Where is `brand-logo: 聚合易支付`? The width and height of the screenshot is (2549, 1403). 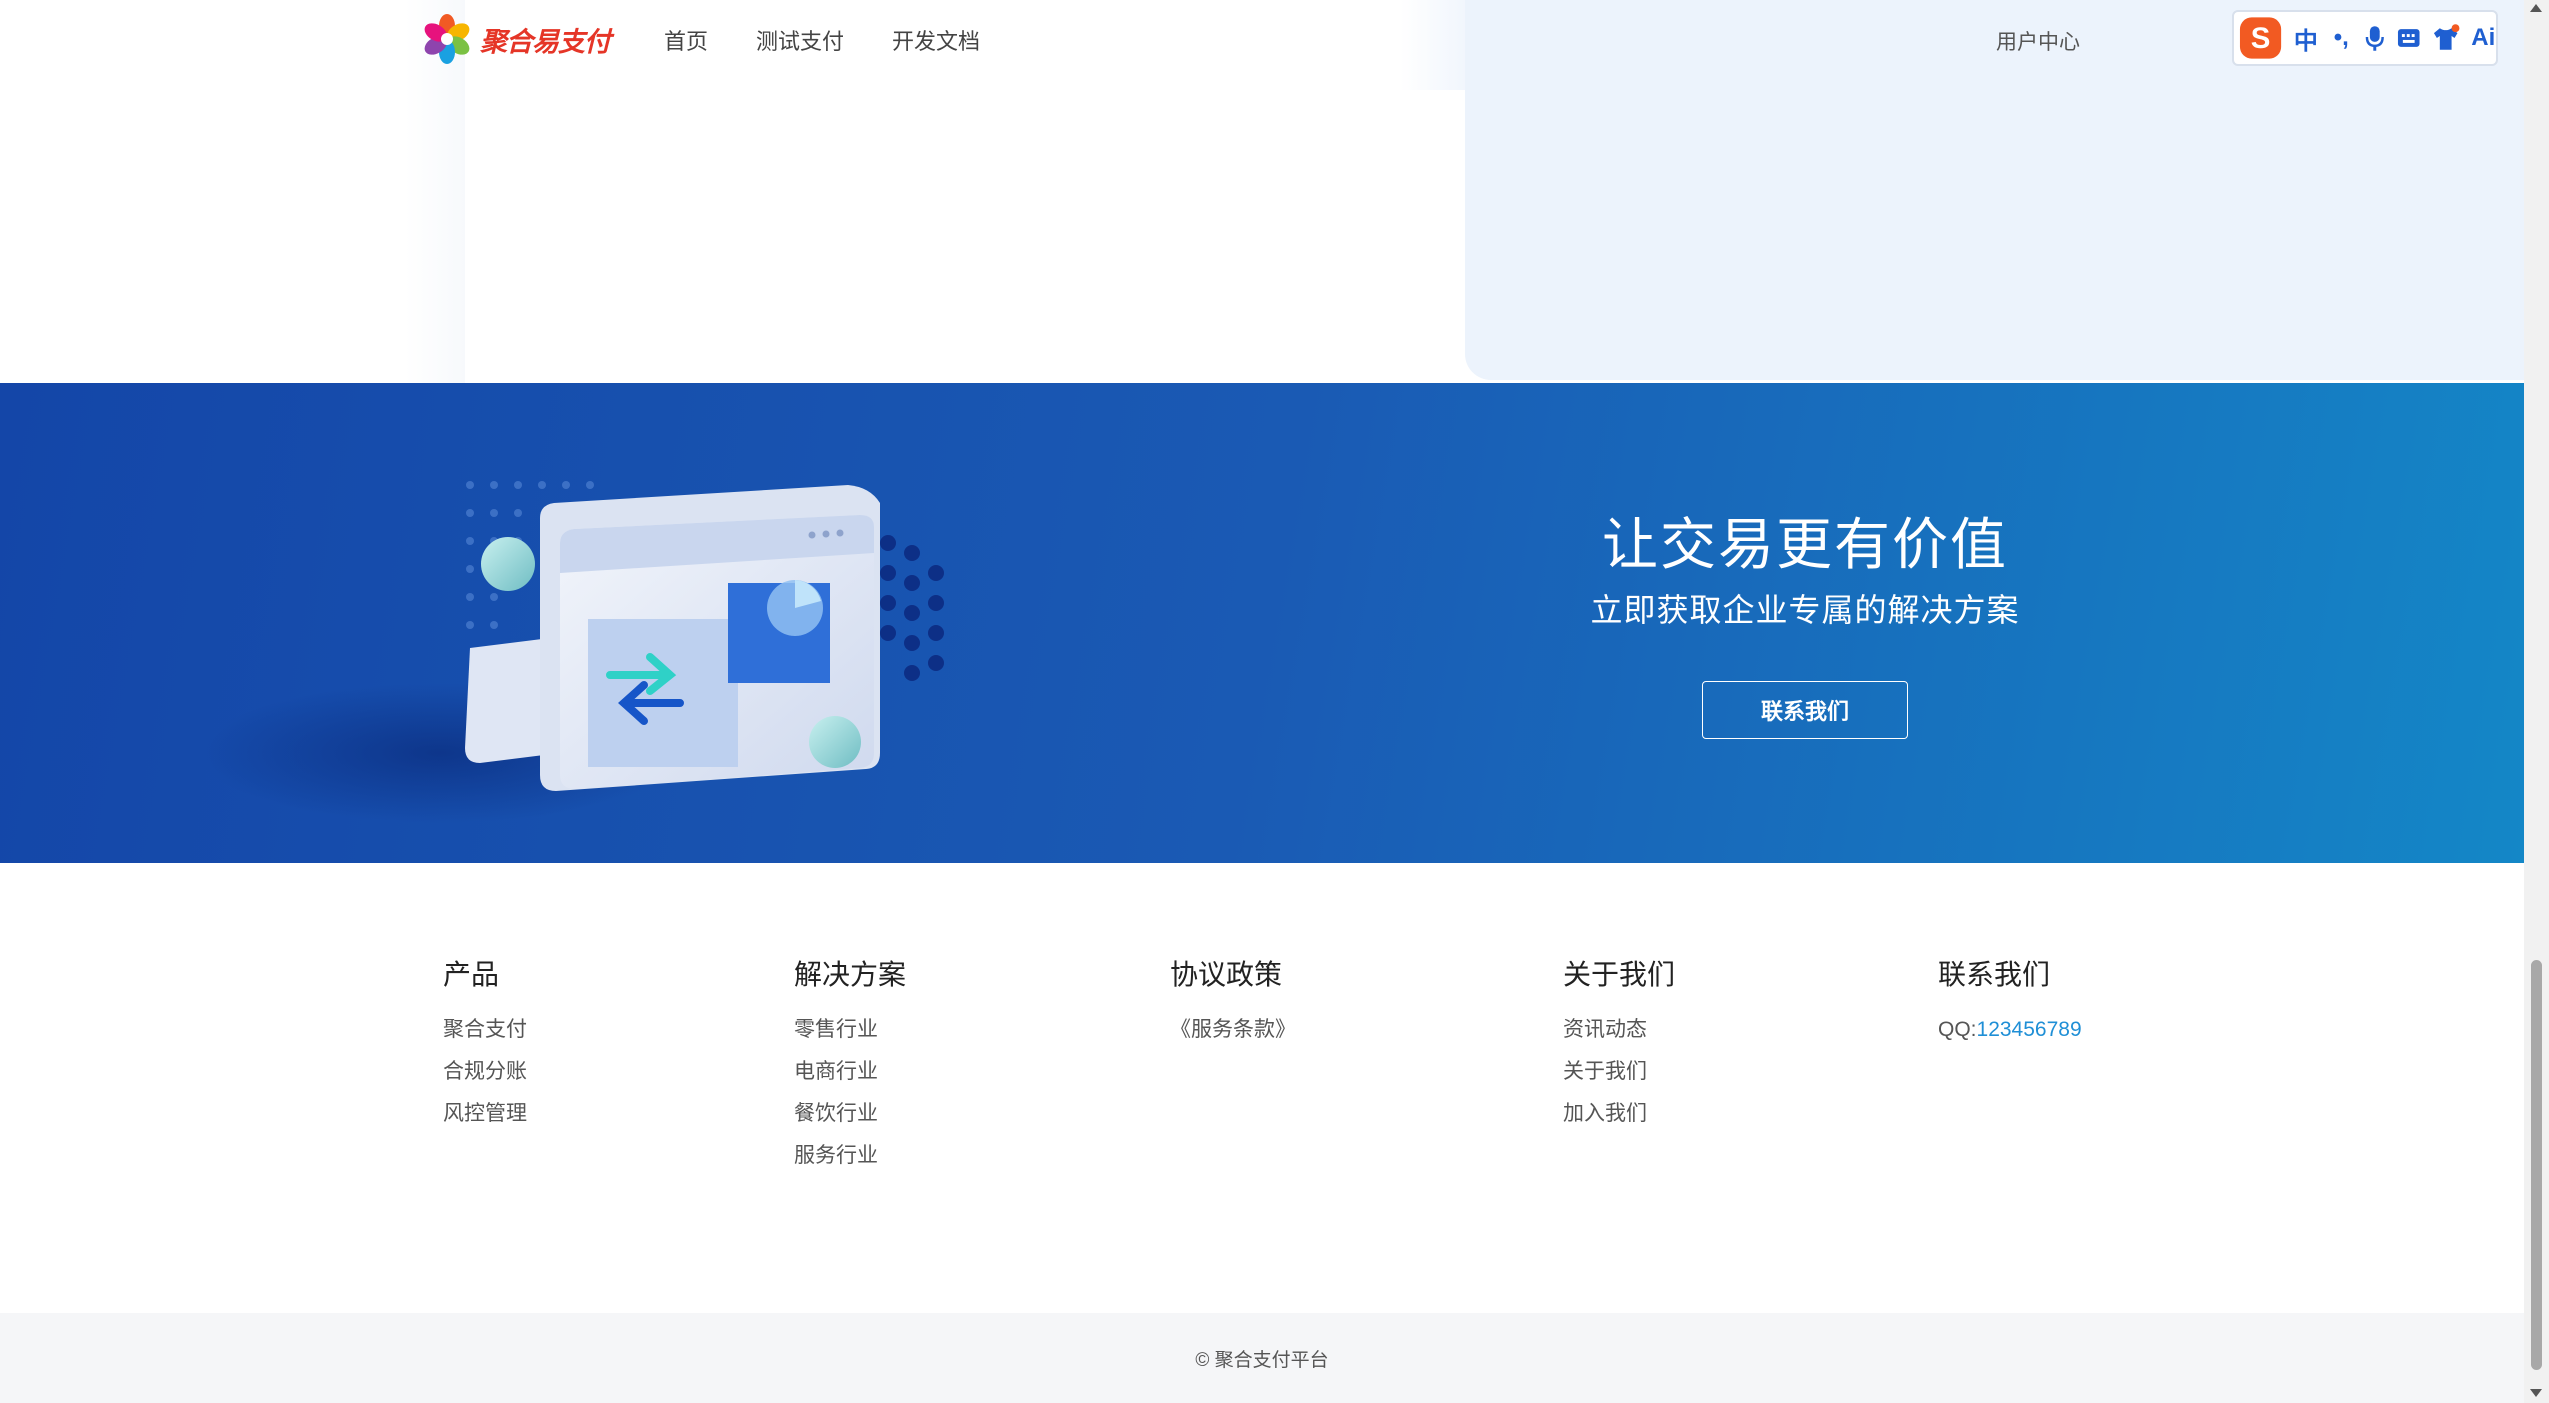 brand-logo: 聚合易支付 is located at coordinates (515, 39).